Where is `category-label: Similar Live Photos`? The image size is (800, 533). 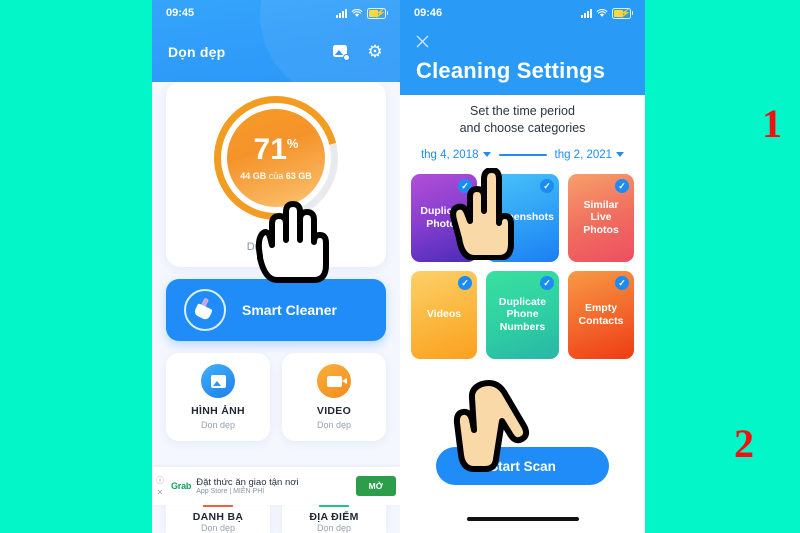
category-label: Similar Live Photos is located at coordinates (601, 217).